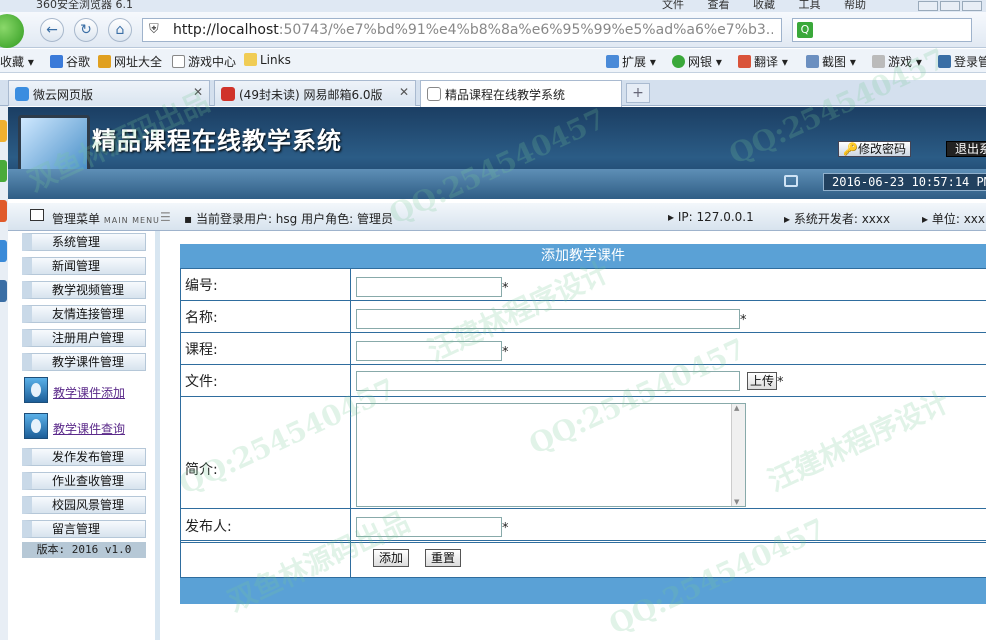 The image size is (986, 640). Describe the element at coordinates (763, 61) in the screenshot. I see `toolbar-translate: 翻译 ▾` at that location.